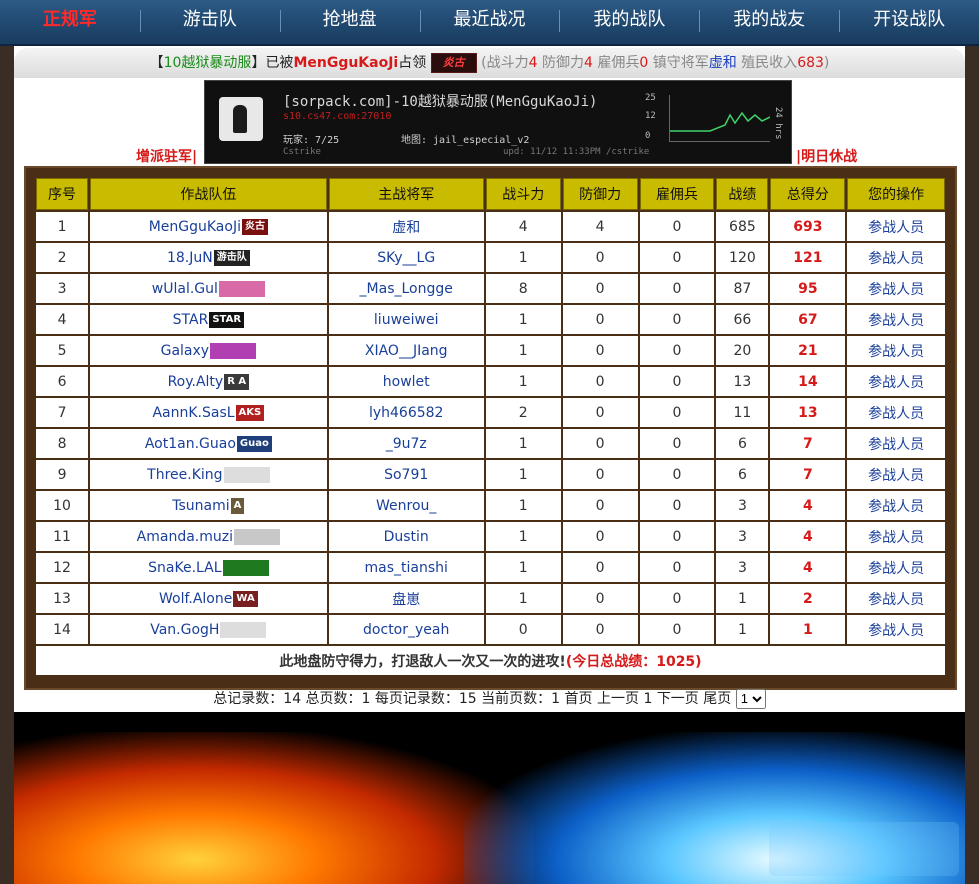 Image resolution: width=979 pixels, height=884 pixels. I want to click on team-cell: Wolf.Alone WA, so click(208, 598).